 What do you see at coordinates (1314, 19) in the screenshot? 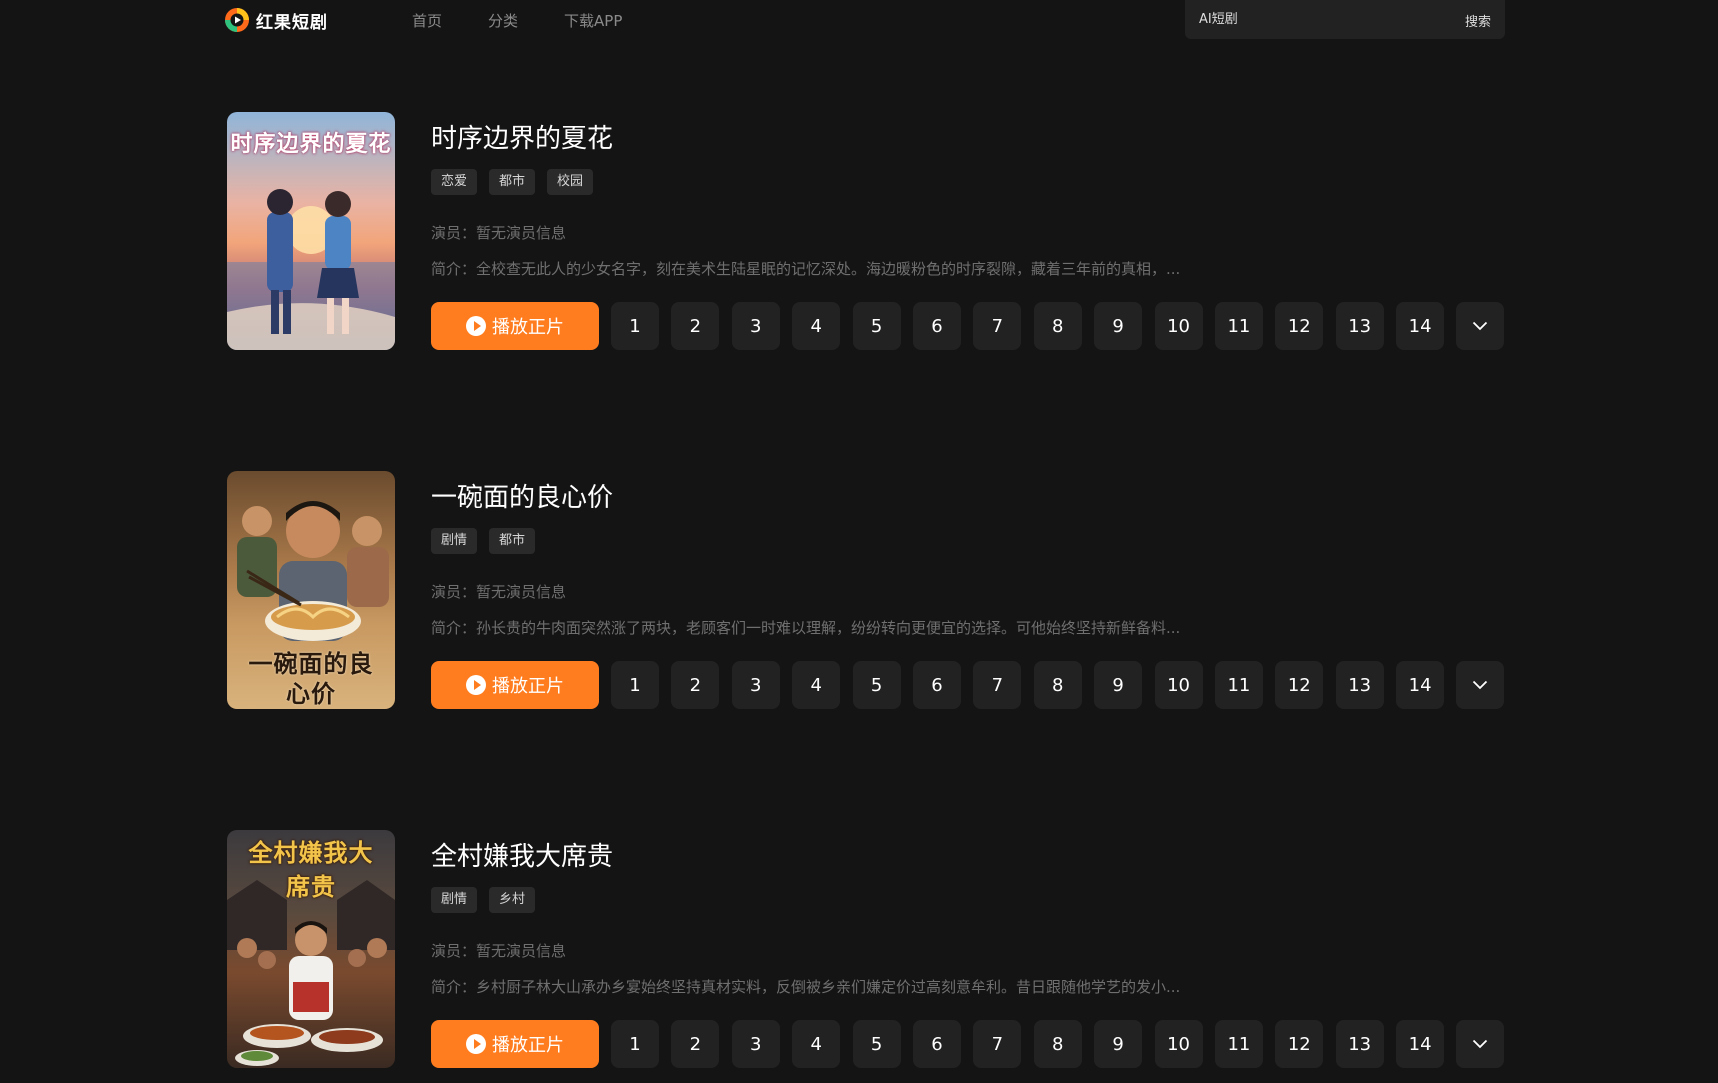
I see `search-input` at bounding box center [1314, 19].